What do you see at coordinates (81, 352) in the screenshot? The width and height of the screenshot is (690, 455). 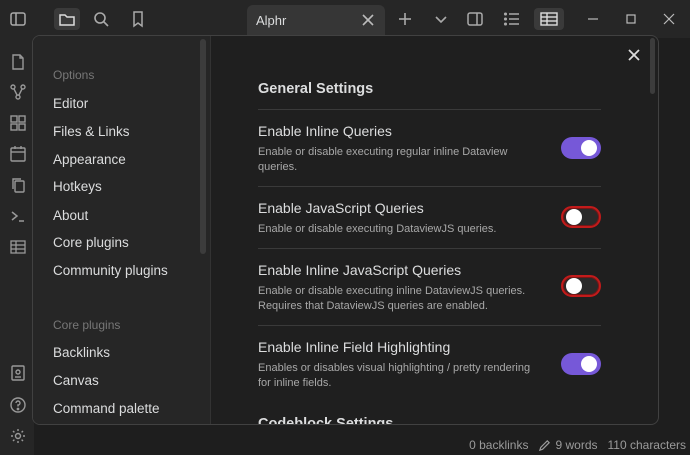 I see `sidebar-item-backlinks: Backlinks` at bounding box center [81, 352].